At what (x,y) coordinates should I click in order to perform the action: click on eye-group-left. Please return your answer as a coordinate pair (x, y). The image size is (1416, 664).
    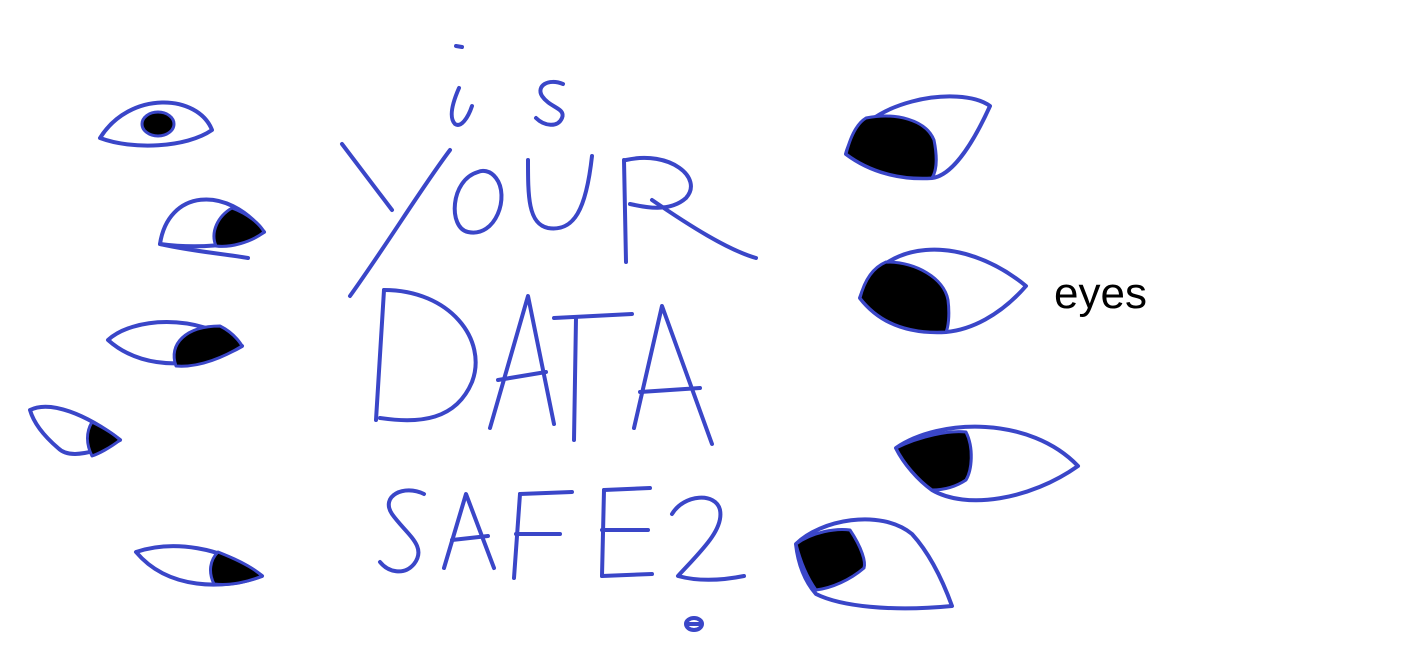
    Looking at the image, I should click on (147, 343).